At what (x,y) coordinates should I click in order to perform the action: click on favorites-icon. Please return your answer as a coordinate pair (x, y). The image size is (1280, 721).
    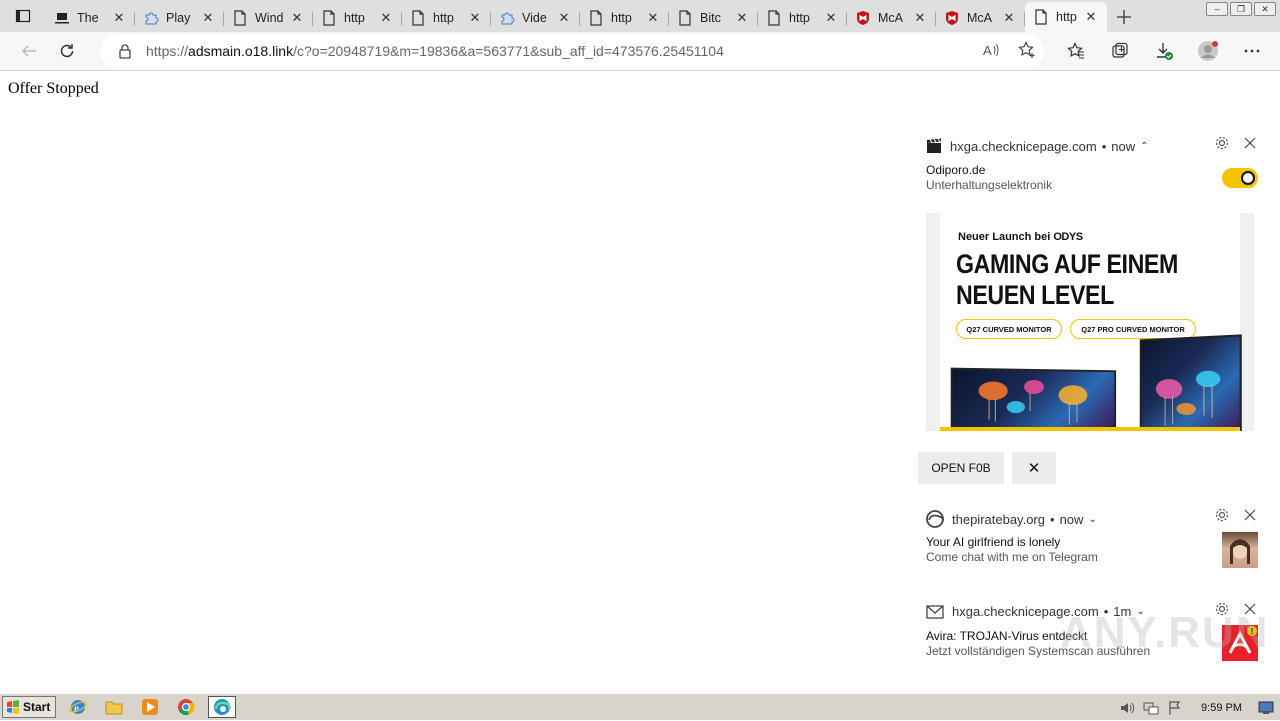
    Looking at the image, I should click on (1075, 50).